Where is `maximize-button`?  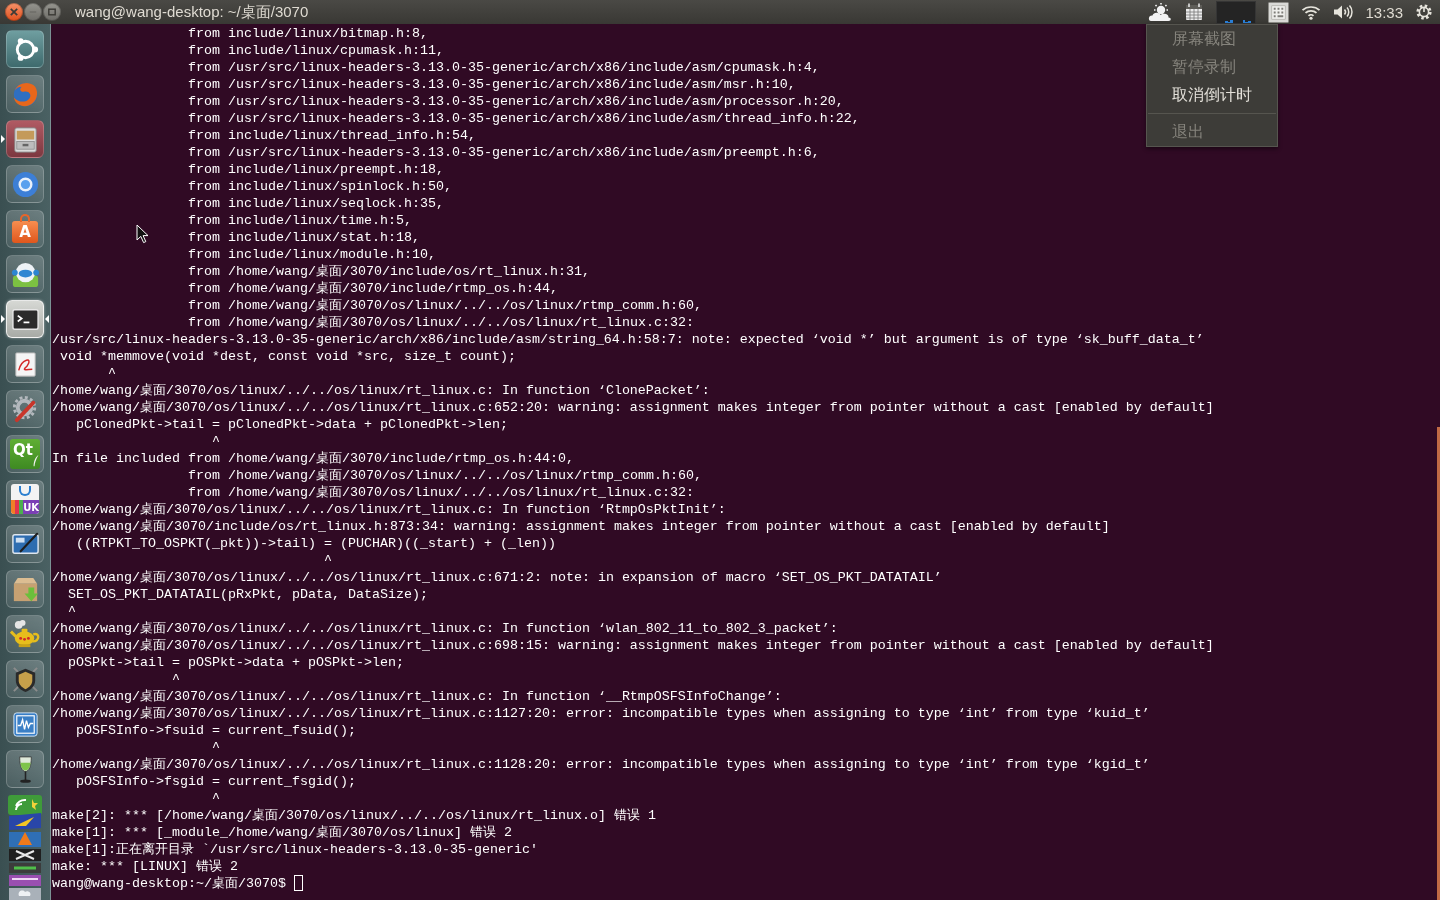 maximize-button is located at coordinates (52, 12).